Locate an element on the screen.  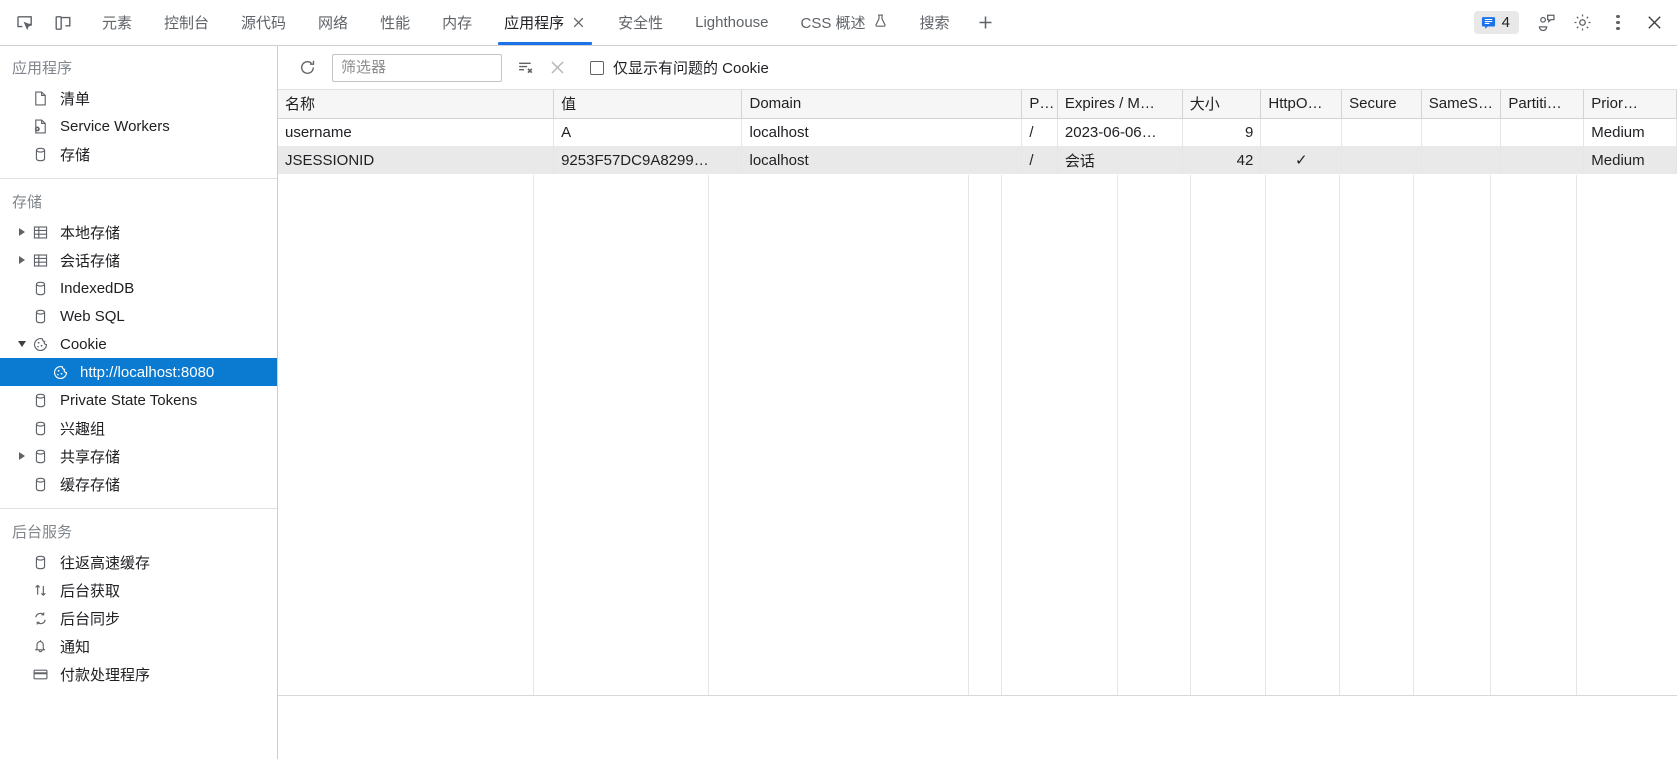
close-devtools-icon is located at coordinates (1654, 23).